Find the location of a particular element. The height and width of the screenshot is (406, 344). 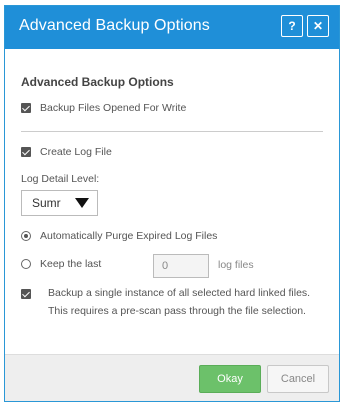

keep-last-unit-label: log files is located at coordinates (236, 265).